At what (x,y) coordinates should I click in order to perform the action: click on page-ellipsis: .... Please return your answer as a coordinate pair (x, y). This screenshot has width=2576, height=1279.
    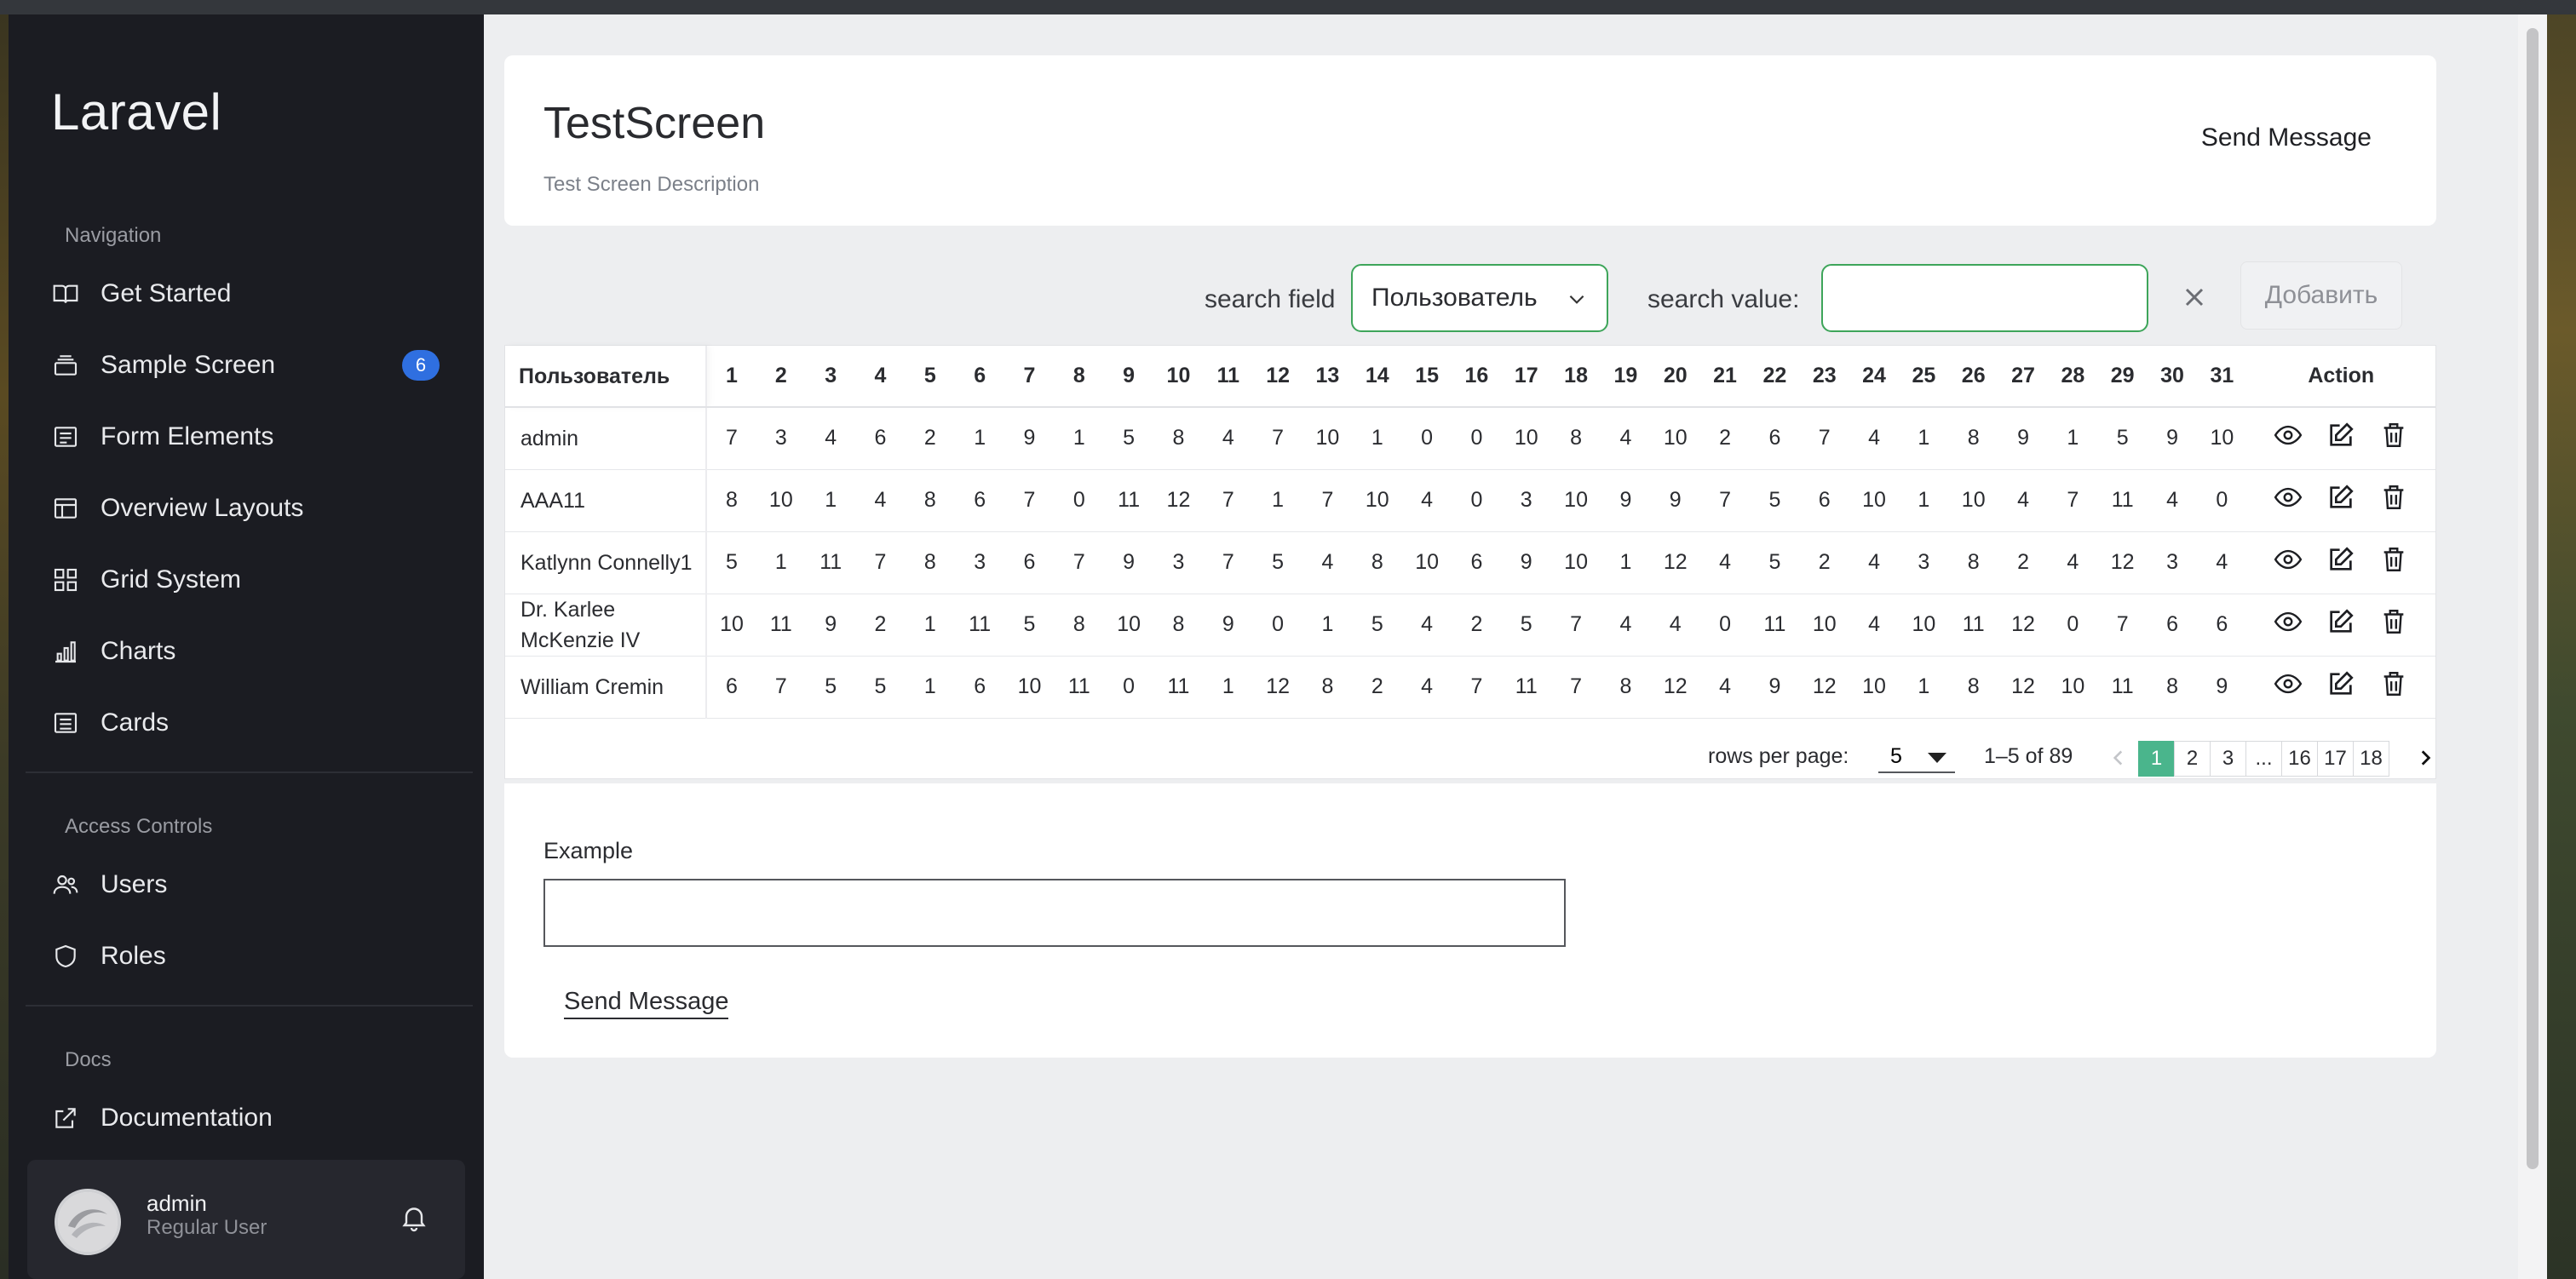
    Looking at the image, I should click on (2263, 759).